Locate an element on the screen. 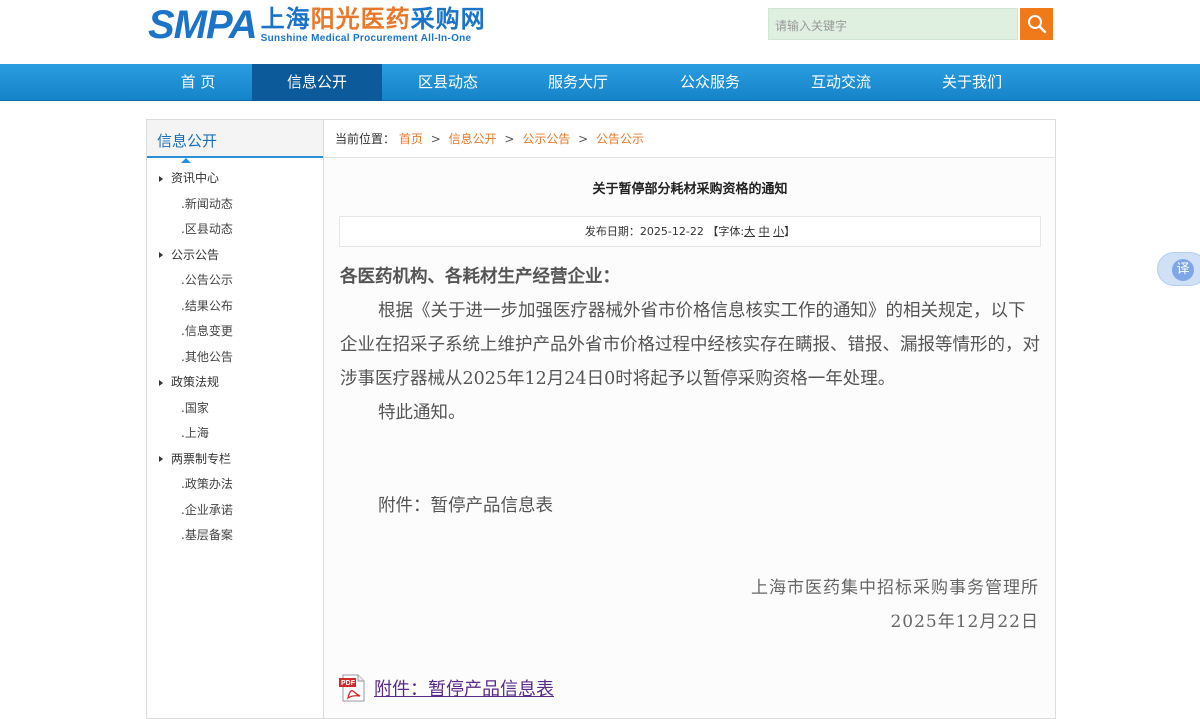 The image size is (1200, 719). font-size-large: 大 is located at coordinates (749, 231).